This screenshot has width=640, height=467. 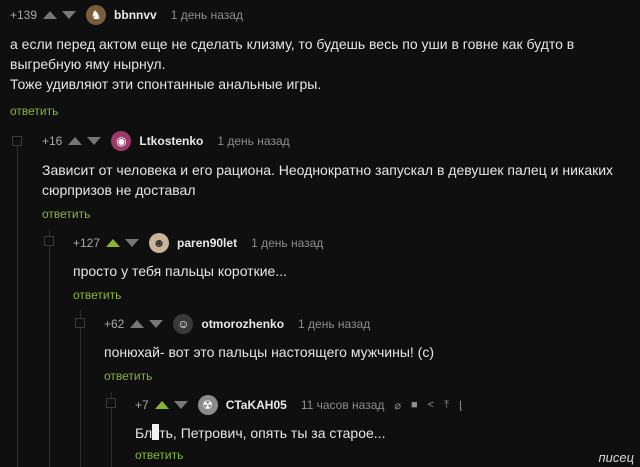 I want to click on comment-line: выгребную яму нырнул., so click(x=88, y=64).